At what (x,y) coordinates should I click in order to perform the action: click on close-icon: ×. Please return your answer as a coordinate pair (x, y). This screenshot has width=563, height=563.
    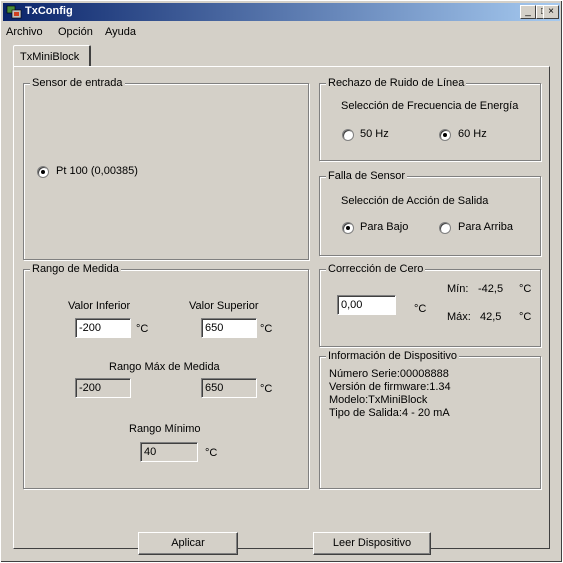
    Looking at the image, I should click on (551, 11).